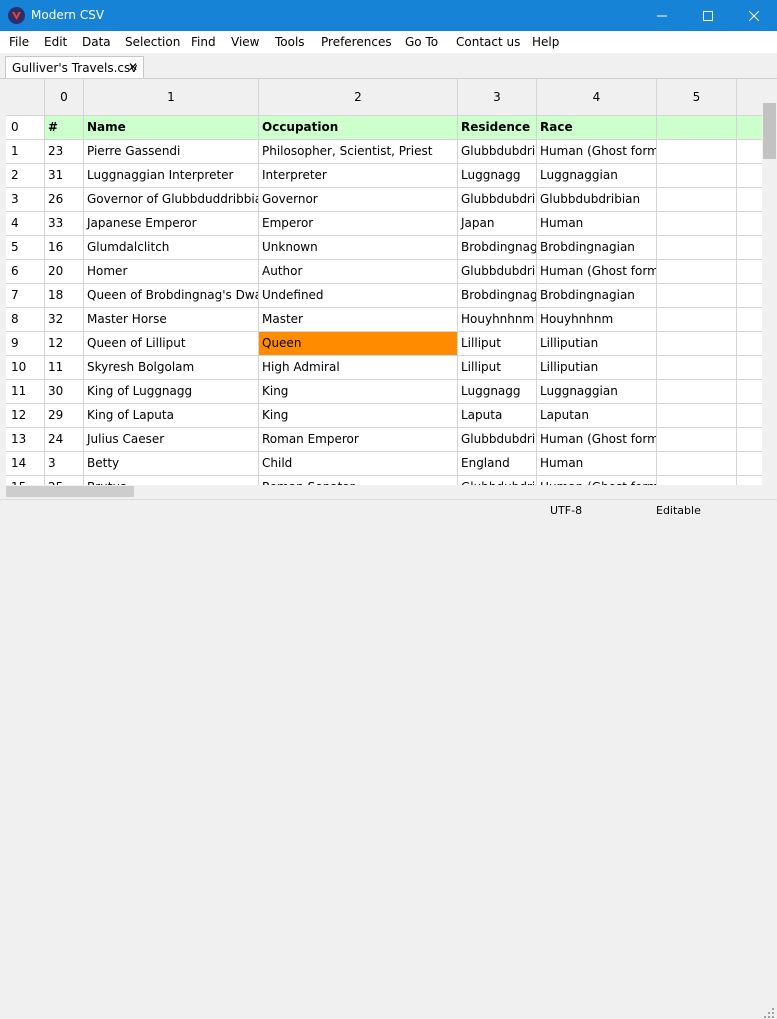 The width and height of the screenshot is (777, 1019). I want to click on table-cell: Roman Senator, so click(358, 480).